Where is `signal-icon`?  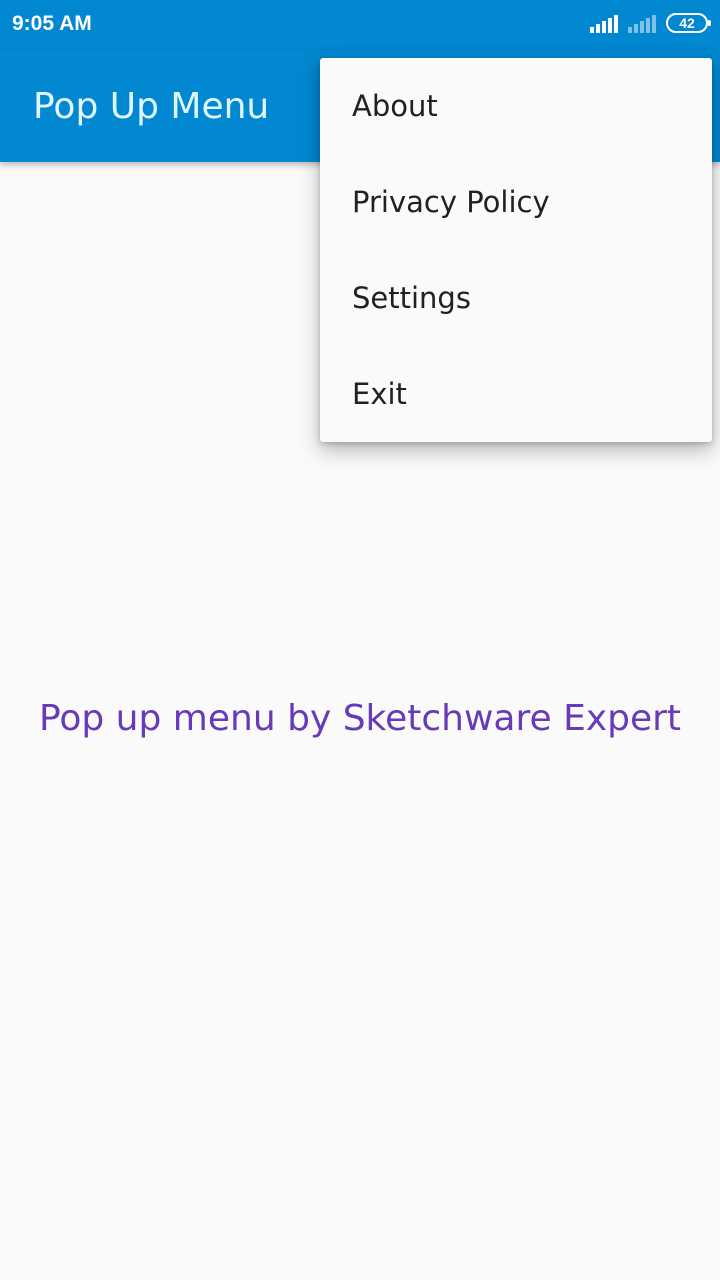
signal-icon is located at coordinates (604, 23).